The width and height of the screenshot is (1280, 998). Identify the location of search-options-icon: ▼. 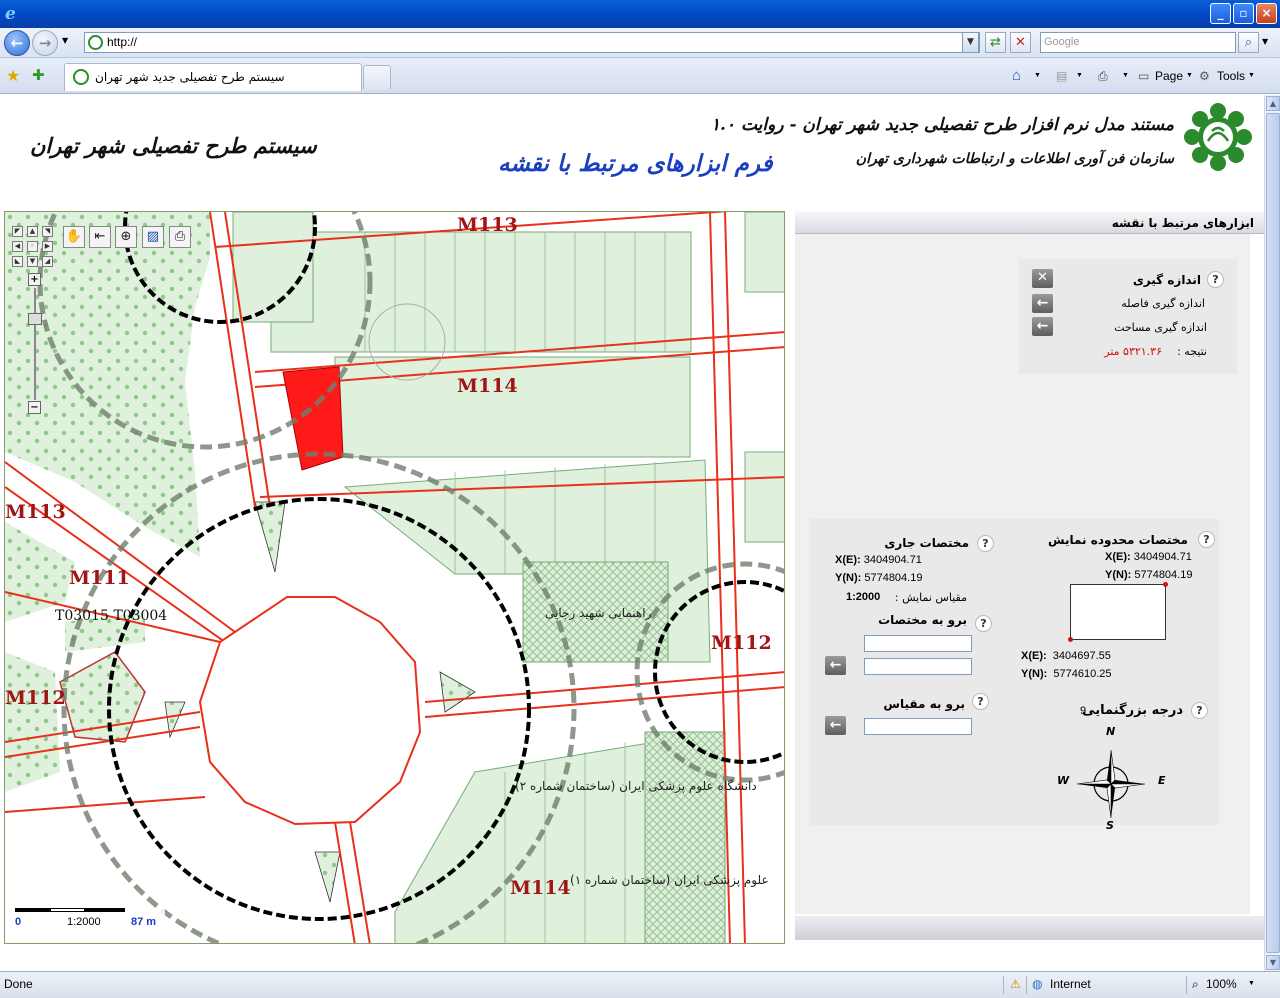
(1265, 41).